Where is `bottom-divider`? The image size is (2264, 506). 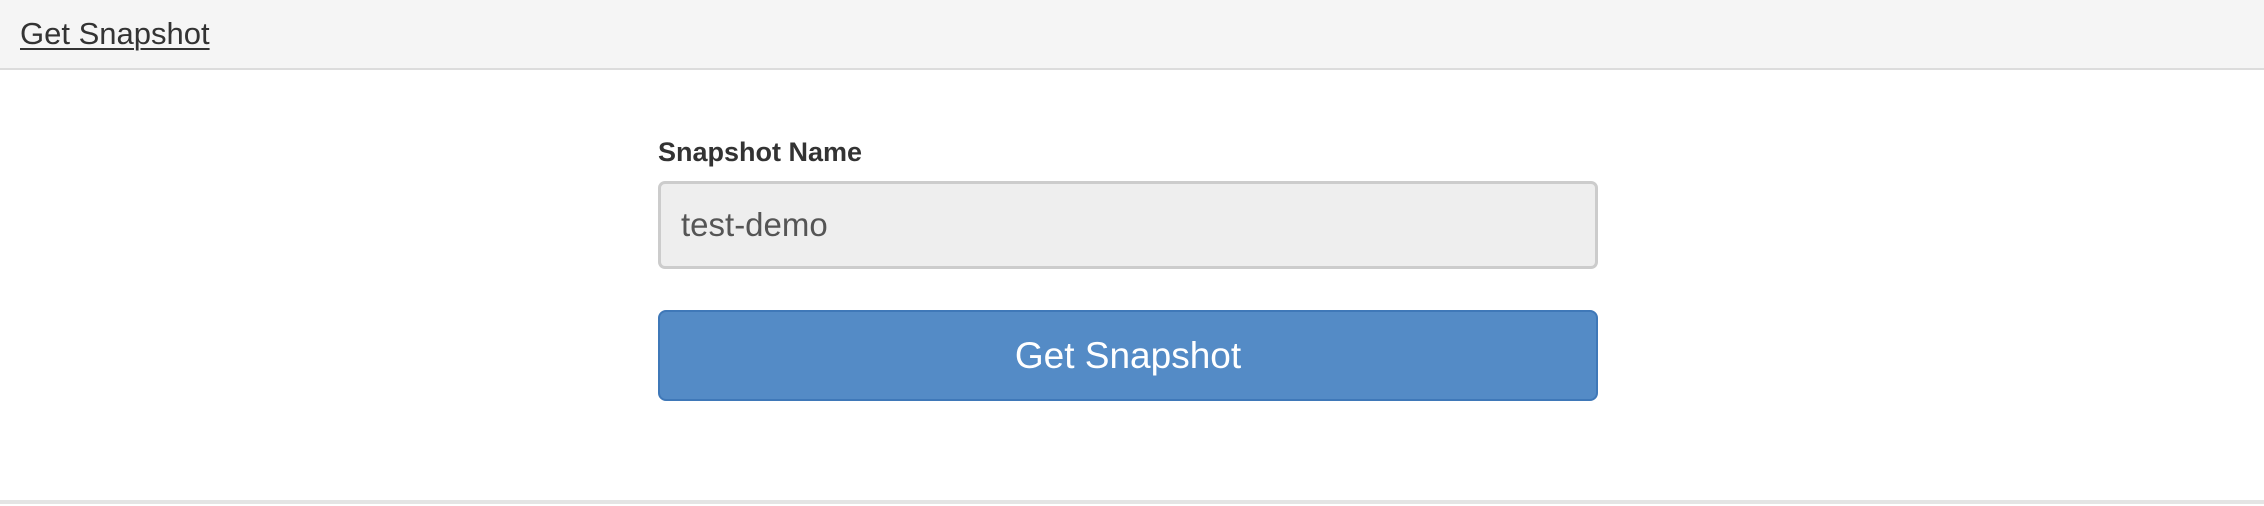
bottom-divider is located at coordinates (1132, 502).